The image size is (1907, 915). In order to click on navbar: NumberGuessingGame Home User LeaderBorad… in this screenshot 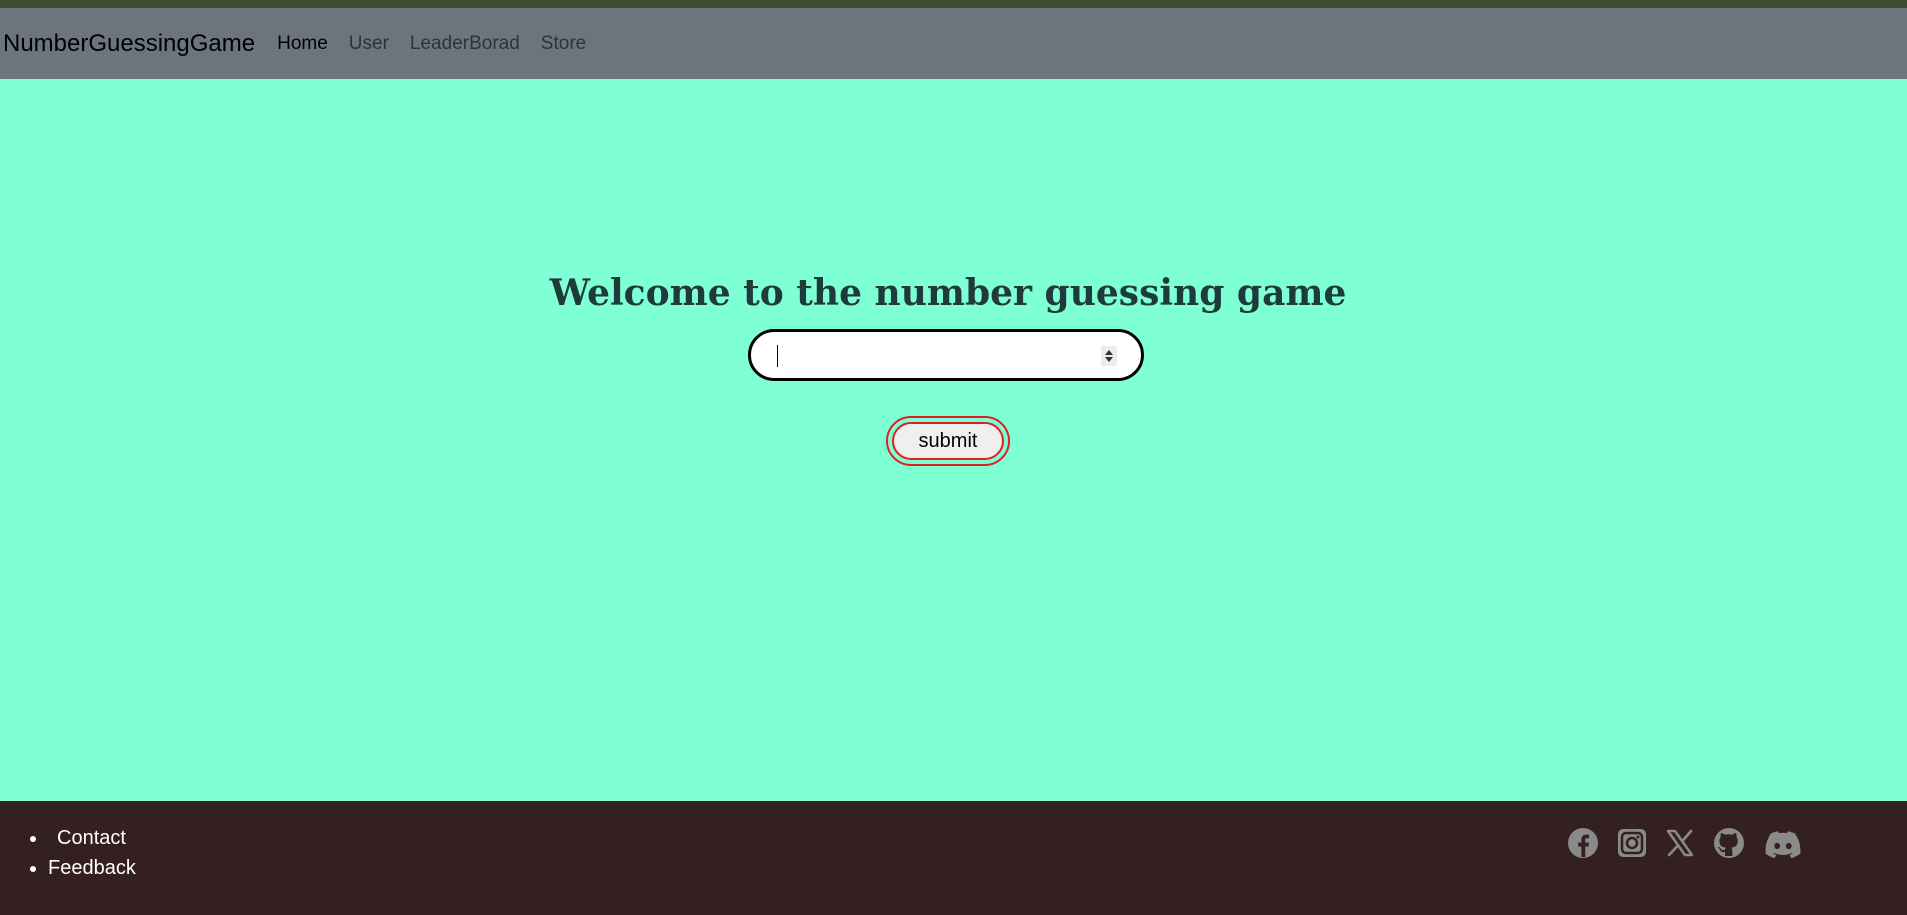, I will do `click(953, 43)`.